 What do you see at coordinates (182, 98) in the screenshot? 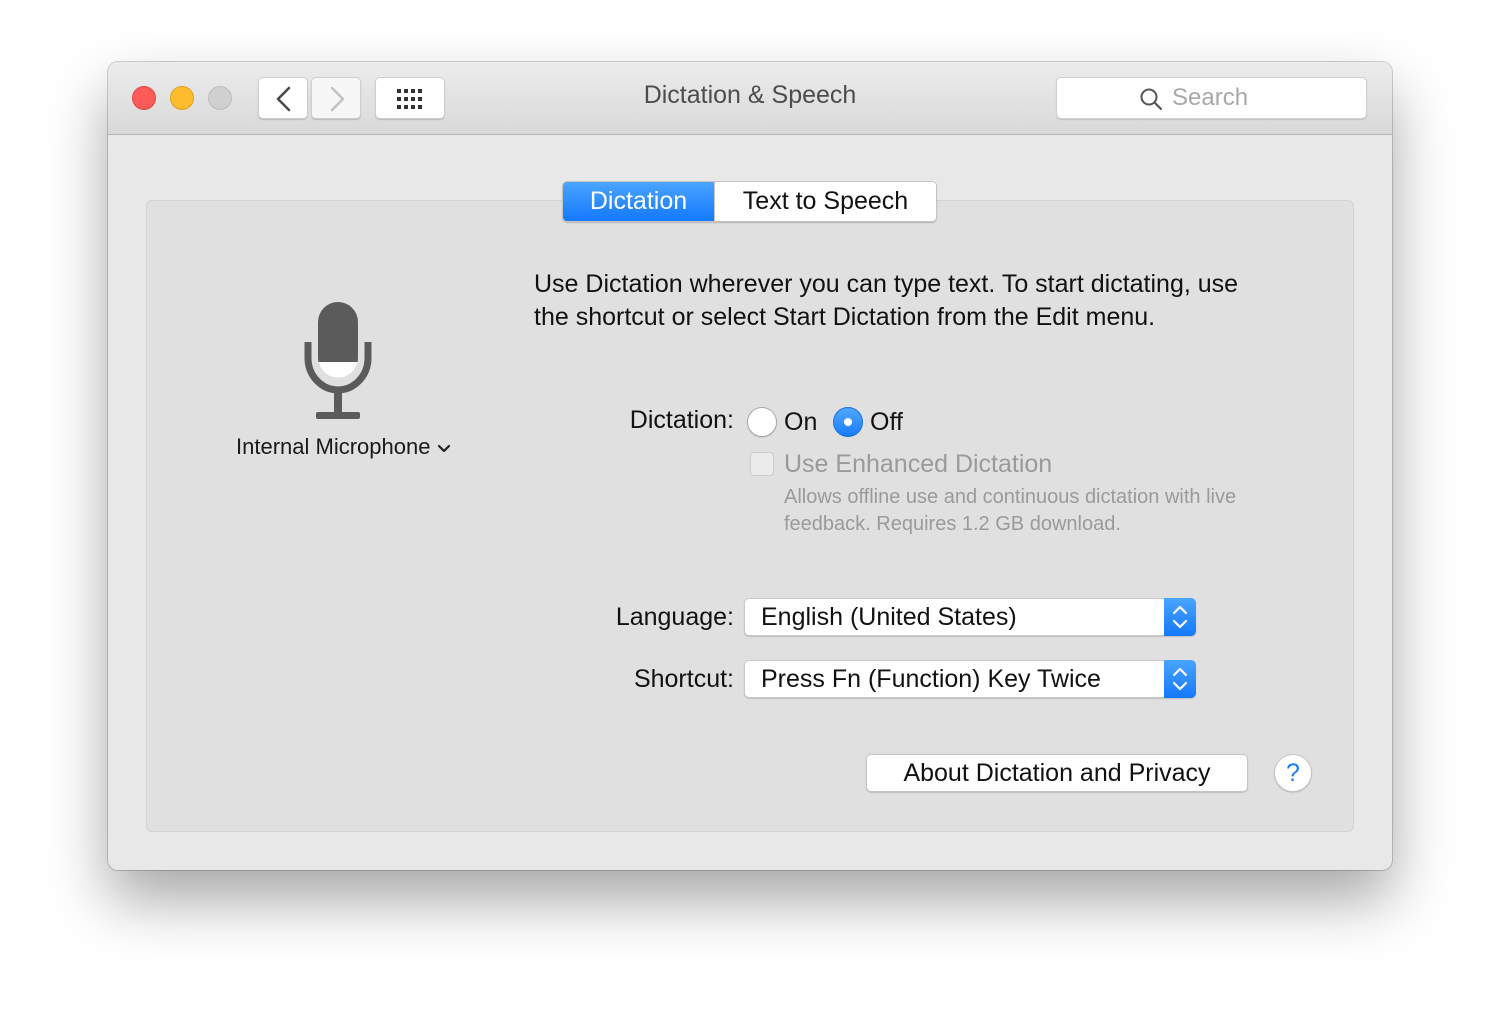
I see `minimize-window-button` at bounding box center [182, 98].